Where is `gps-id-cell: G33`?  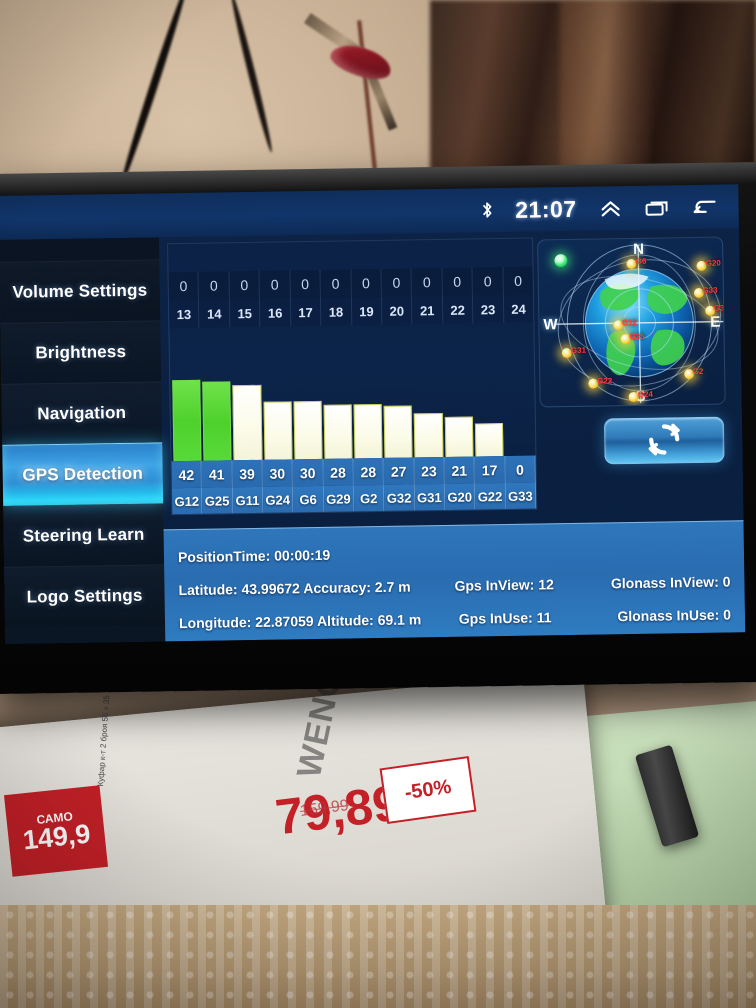
gps-id-cell: G33 is located at coordinates (521, 496).